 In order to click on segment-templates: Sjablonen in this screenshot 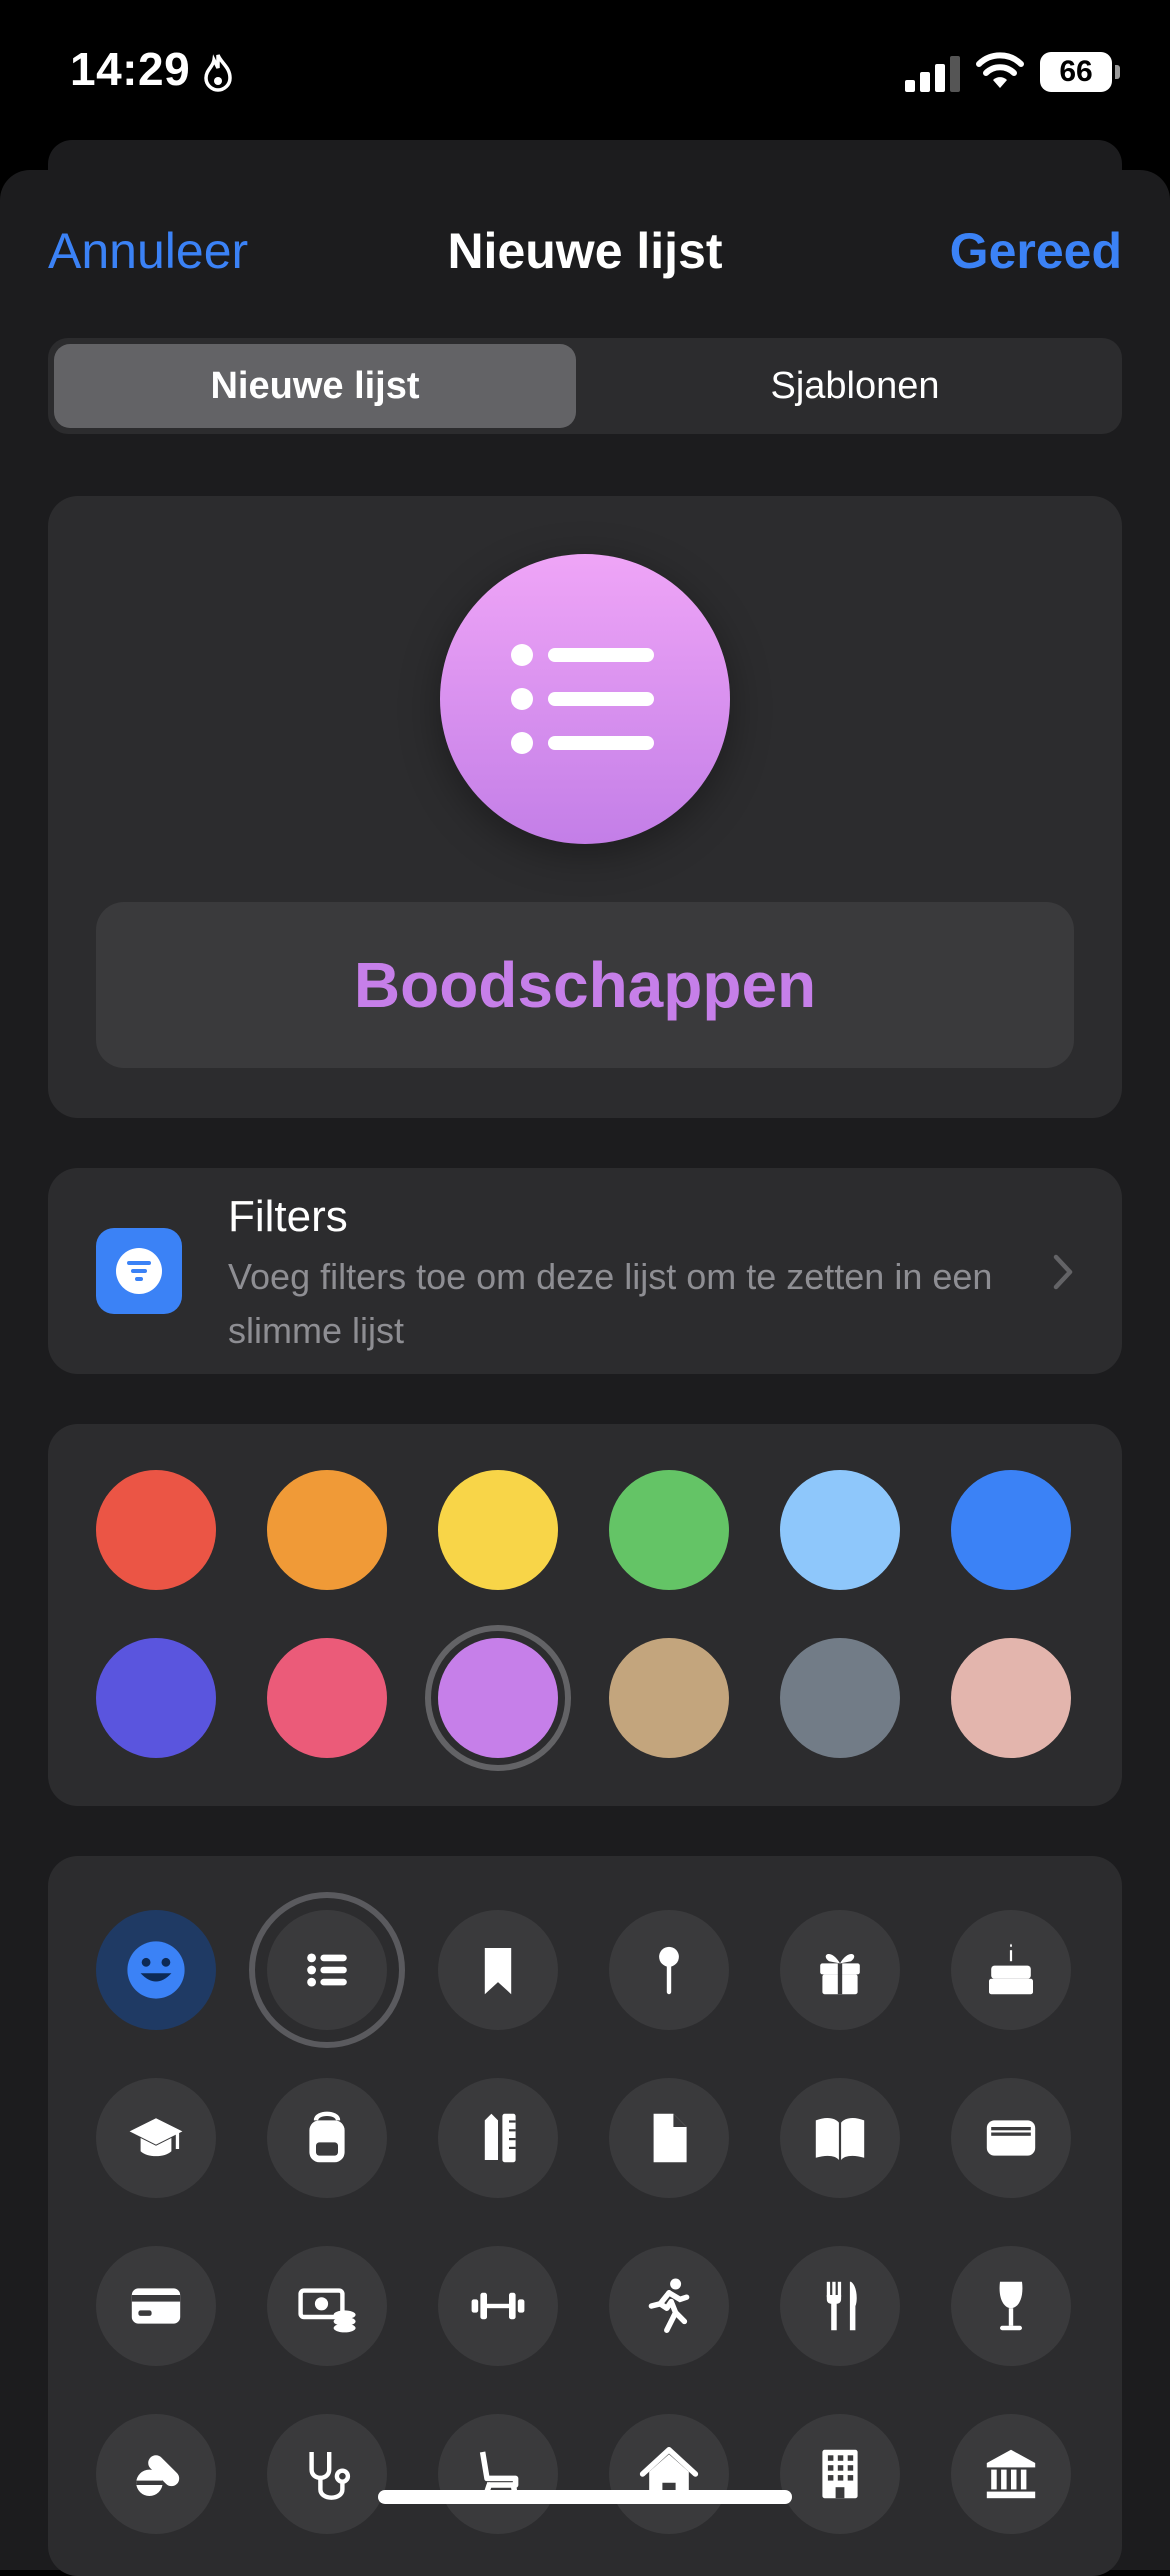, I will do `click(855, 386)`.